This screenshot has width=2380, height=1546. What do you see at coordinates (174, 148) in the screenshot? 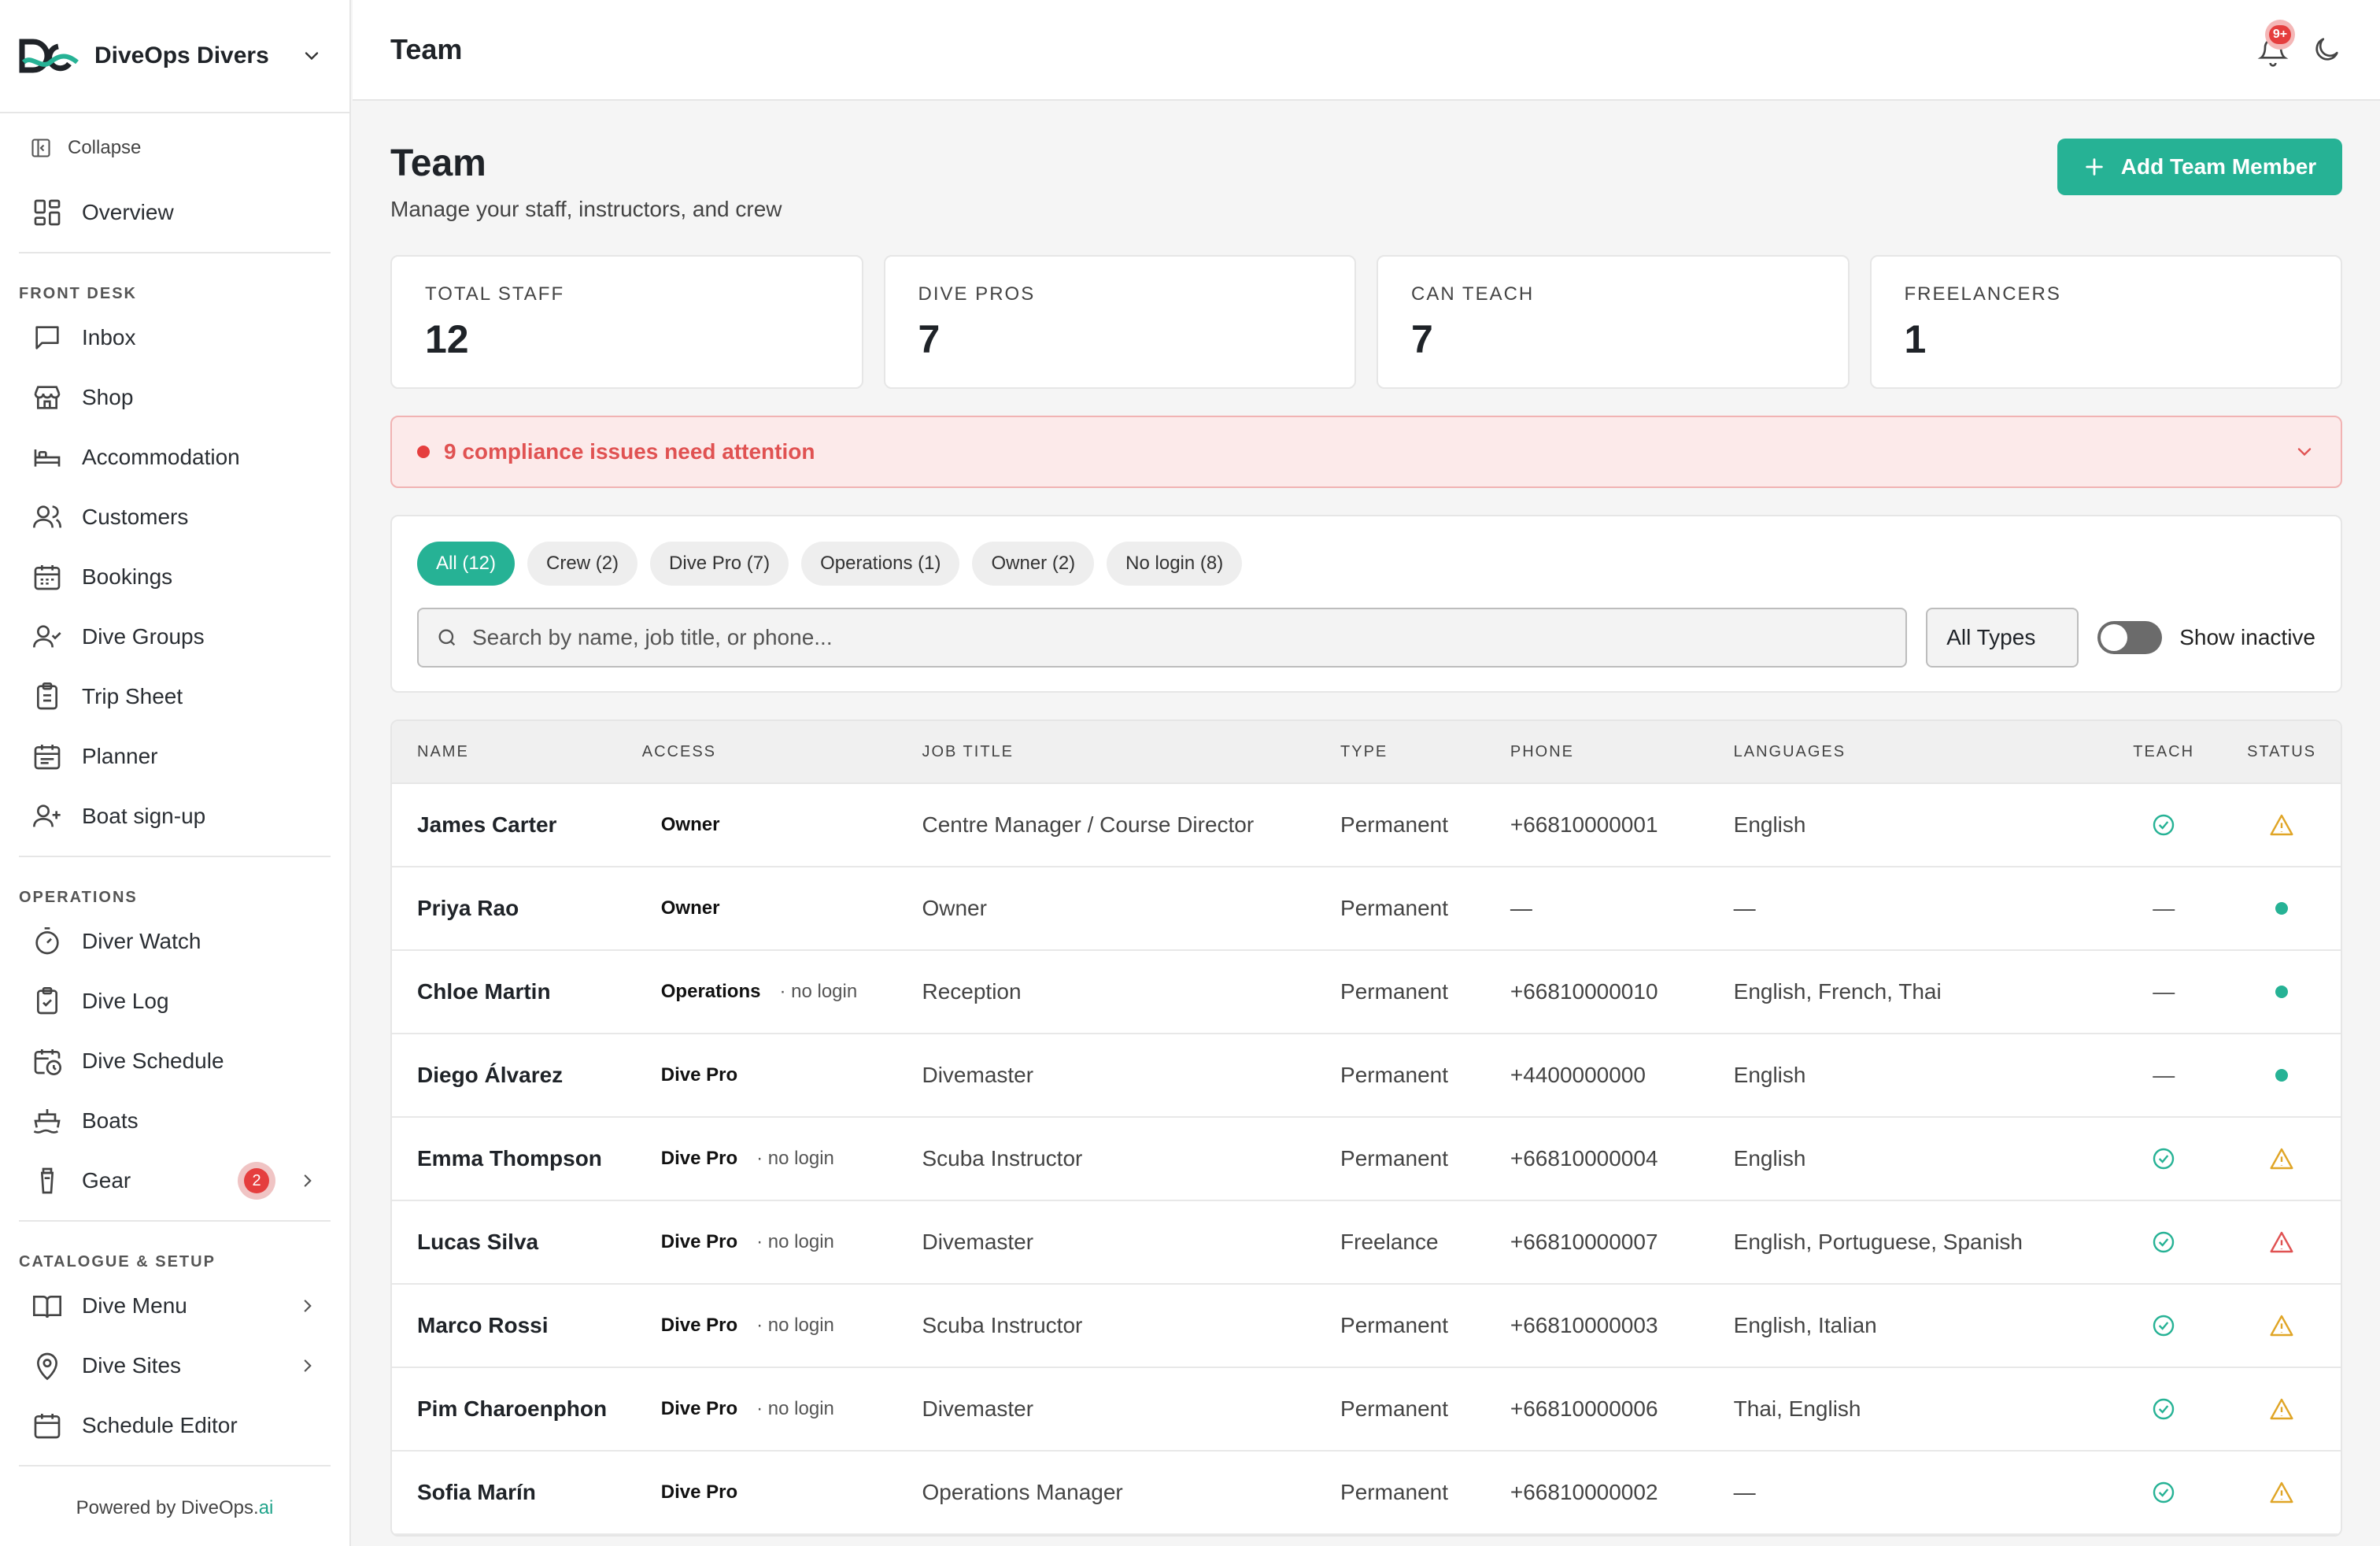
I see `collapse-sidebar-button: Collapse` at bounding box center [174, 148].